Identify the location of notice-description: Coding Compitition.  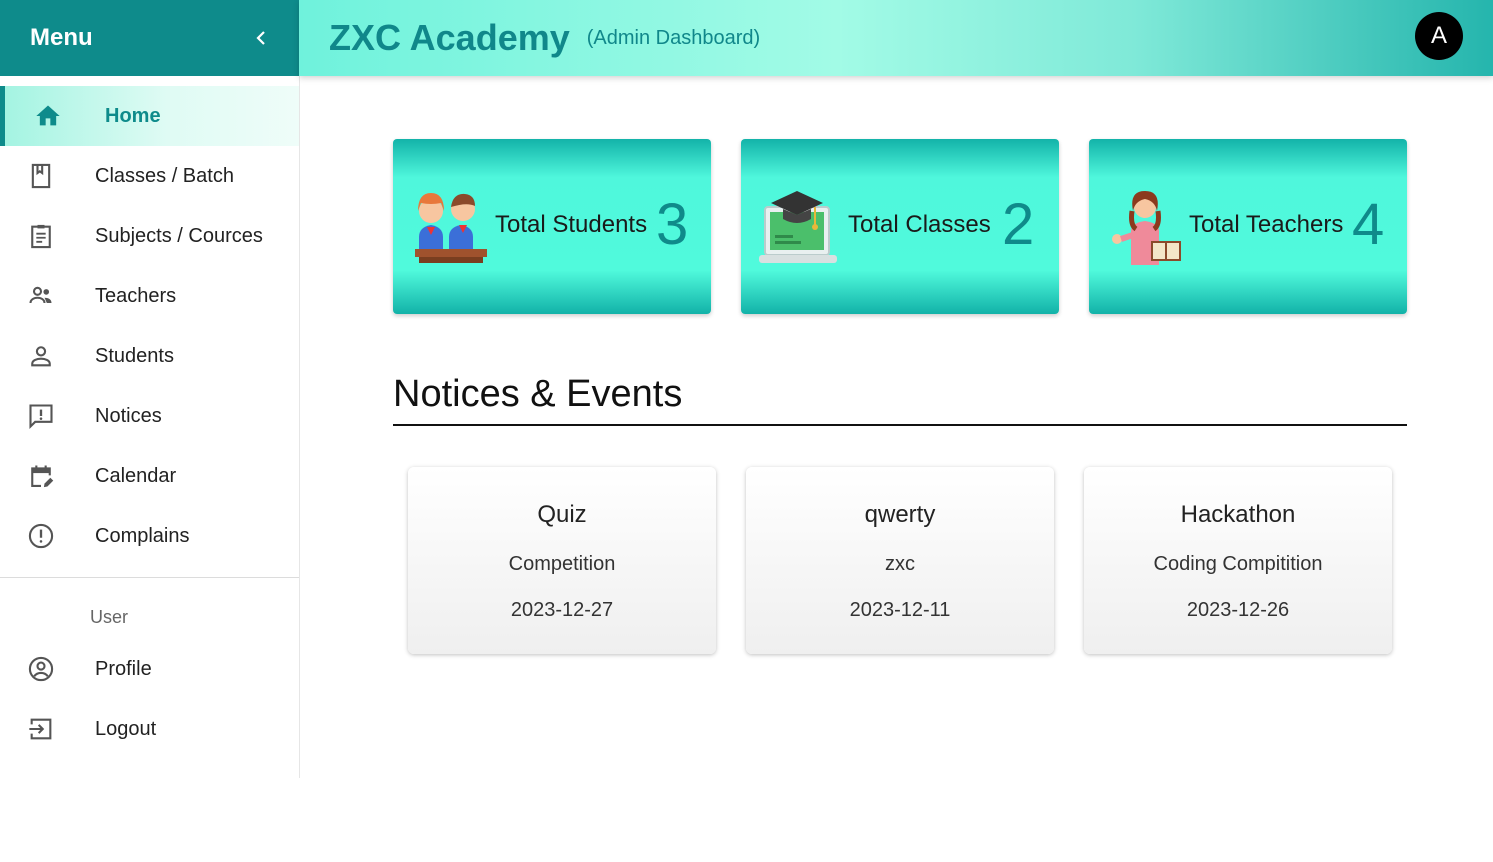
(1238, 564).